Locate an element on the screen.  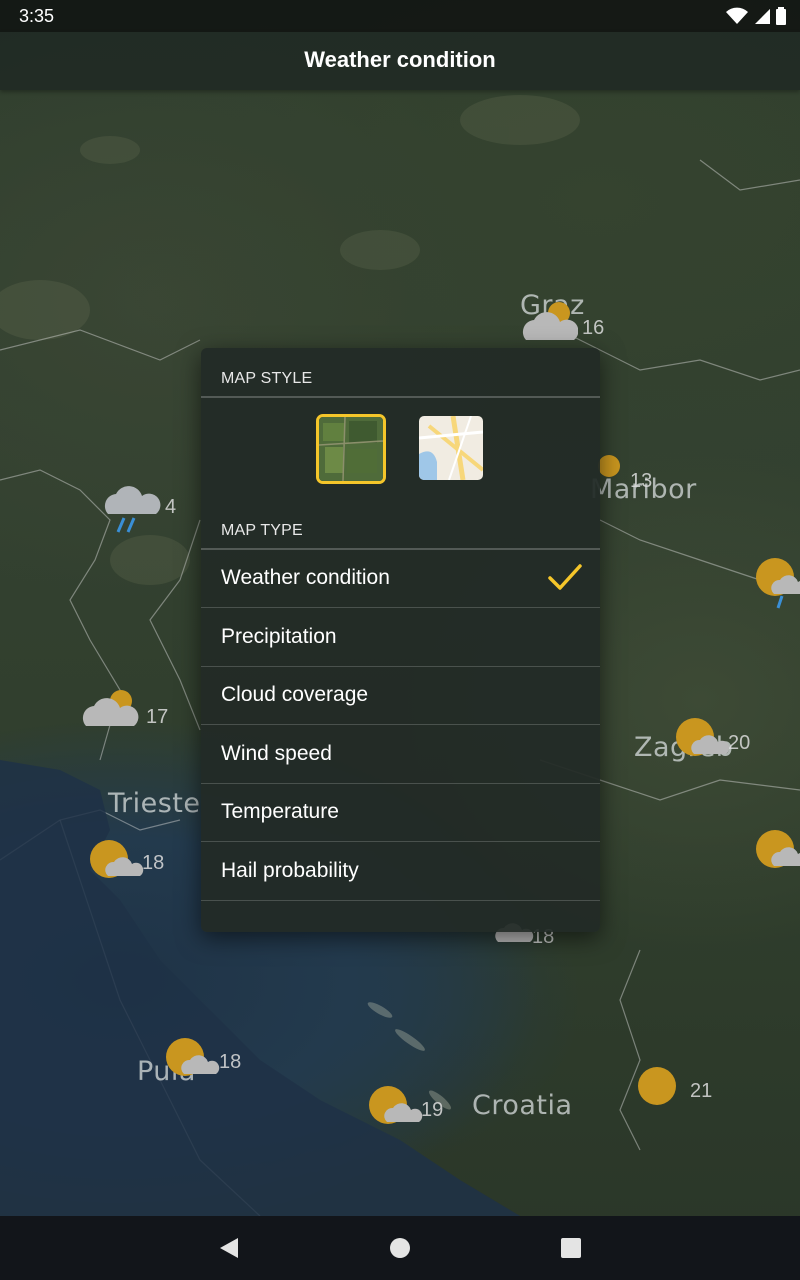
home-icon is located at coordinates (400, 1248).